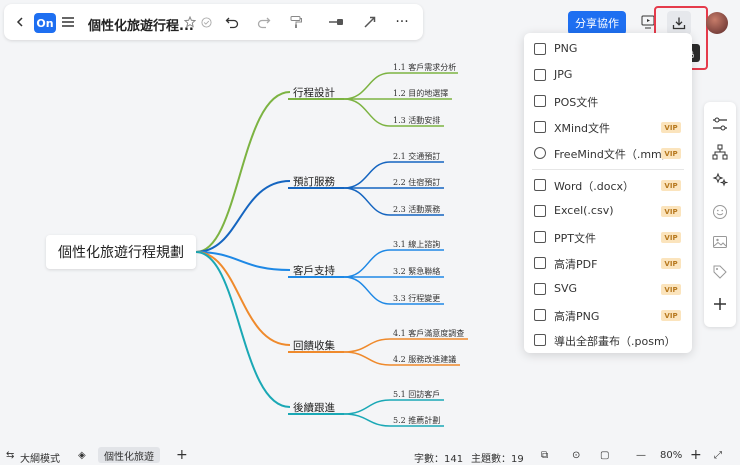 This screenshot has width=740, height=465. Describe the element at coordinates (679, 23) in the screenshot. I see `export-download-icon` at that location.